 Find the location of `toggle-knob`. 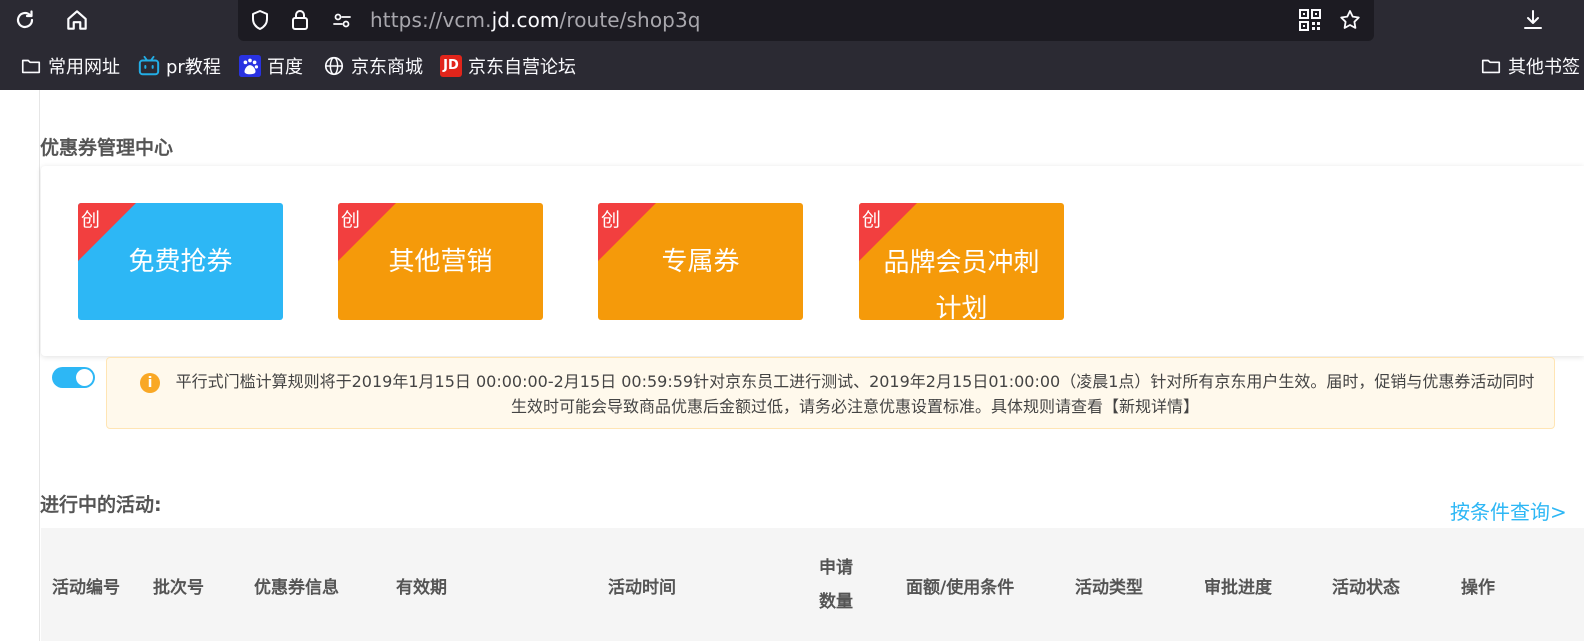

toggle-knob is located at coordinates (84, 377).